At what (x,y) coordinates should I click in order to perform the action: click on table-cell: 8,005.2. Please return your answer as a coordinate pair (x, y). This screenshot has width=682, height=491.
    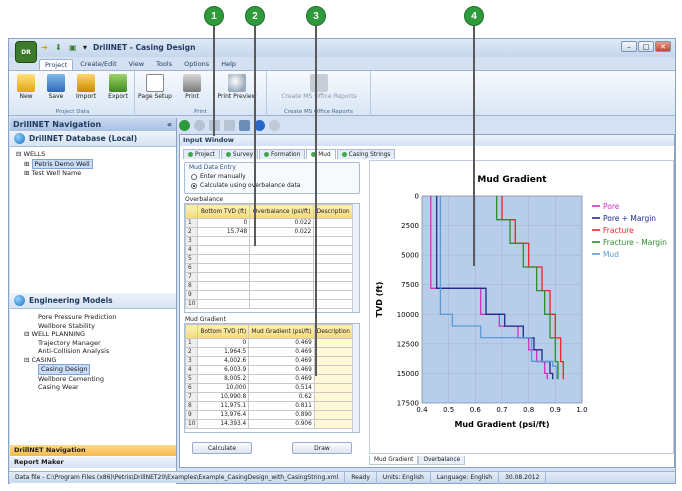
    Looking at the image, I should click on (223, 379).